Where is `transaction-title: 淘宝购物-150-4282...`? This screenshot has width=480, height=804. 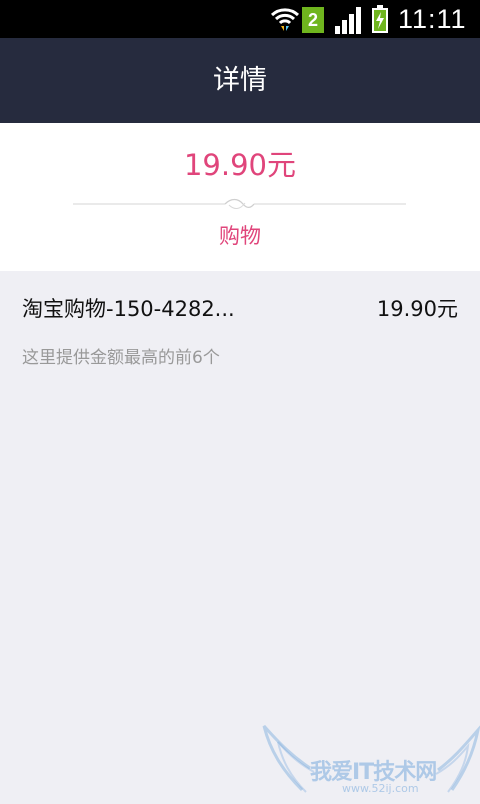
transaction-title: 淘宝购物-150-4282... is located at coordinates (128, 309).